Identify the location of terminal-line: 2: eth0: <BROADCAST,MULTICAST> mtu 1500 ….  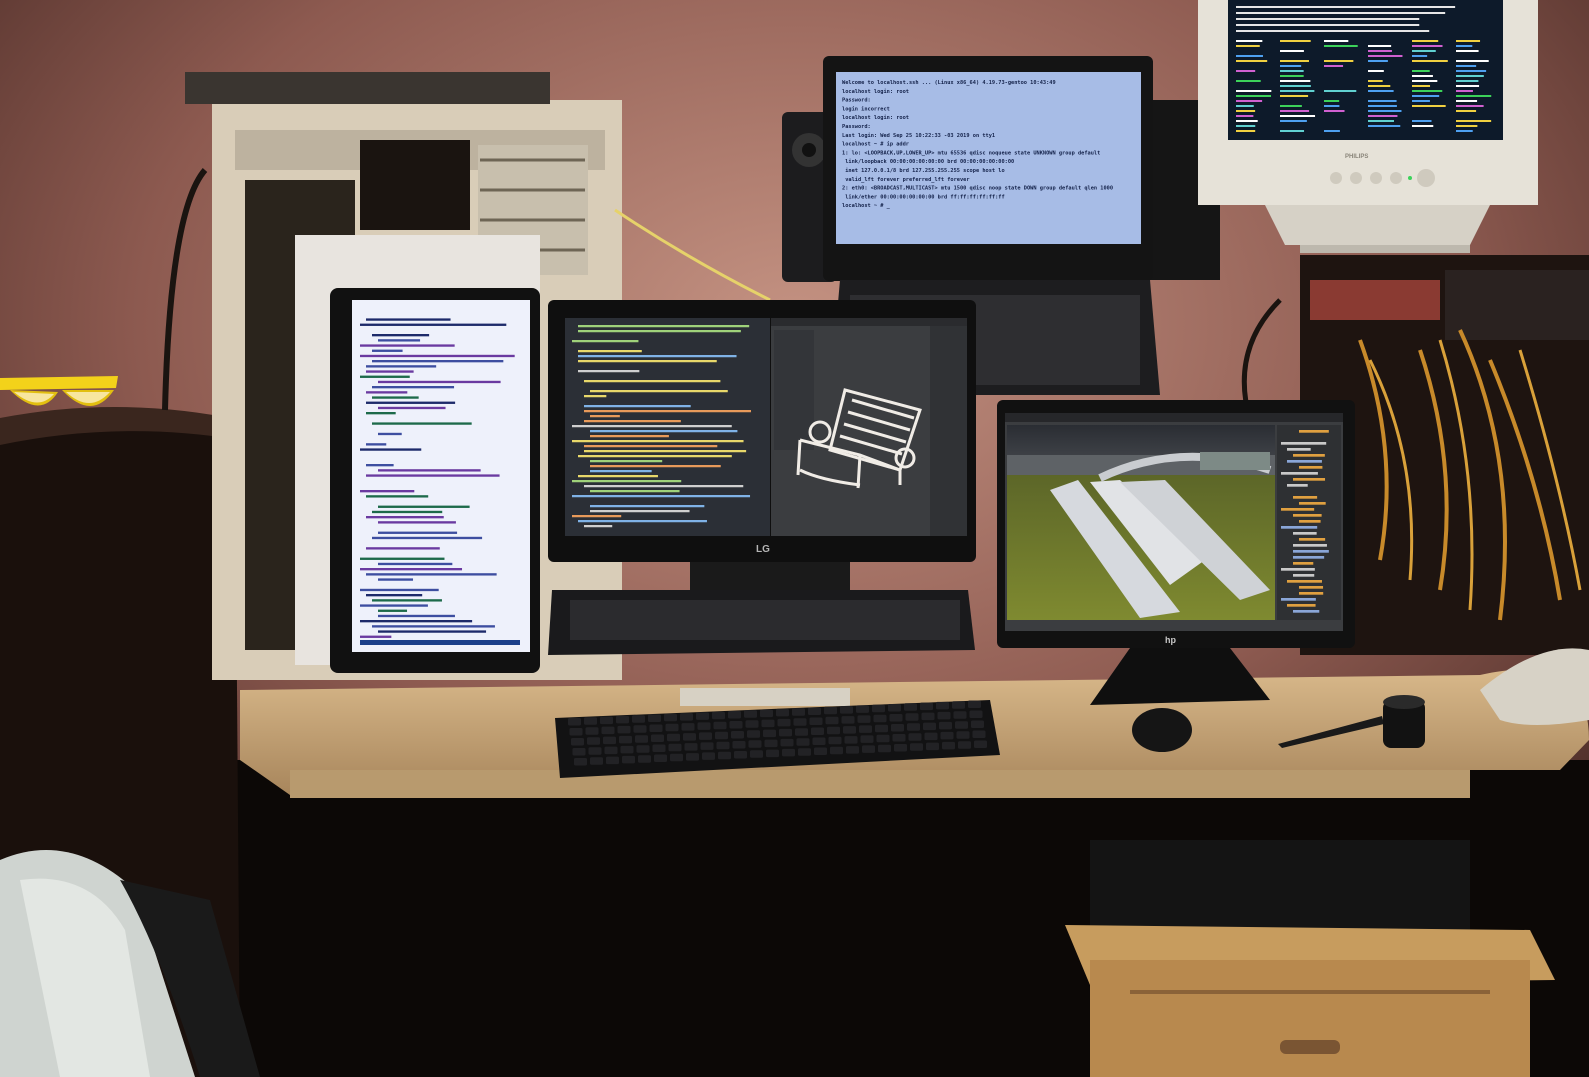
(977, 189).